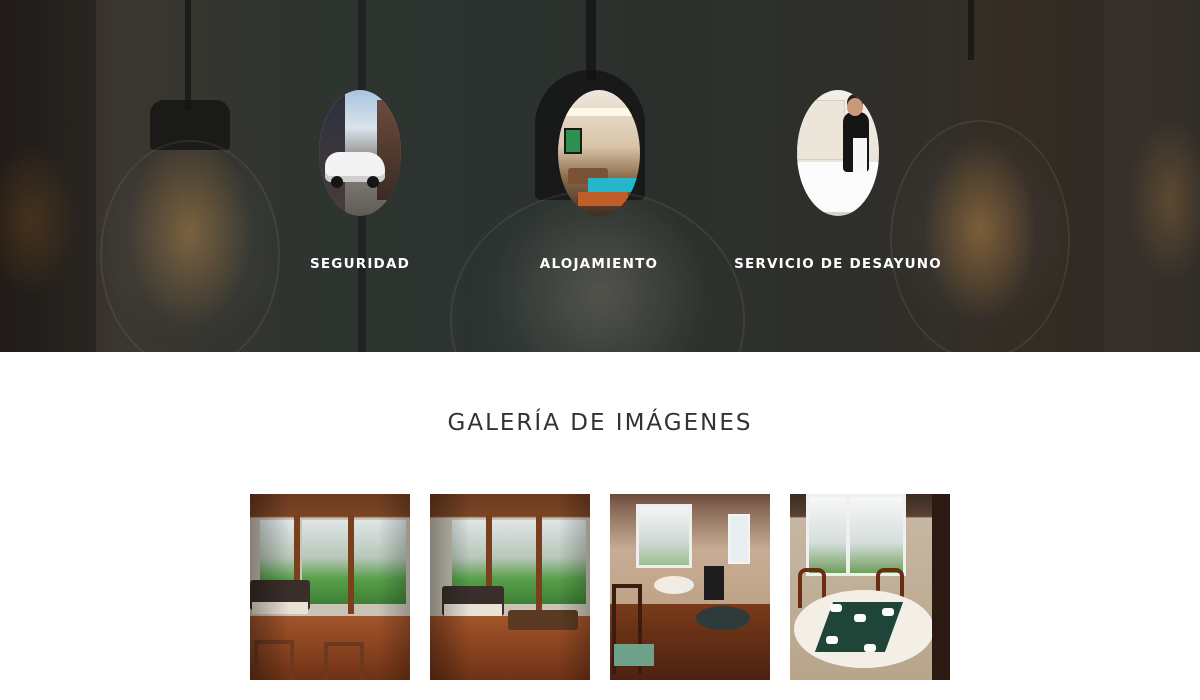 This screenshot has width=1200, height=700. I want to click on service-label: SERVICIO DE DESAYUNO, so click(838, 264).